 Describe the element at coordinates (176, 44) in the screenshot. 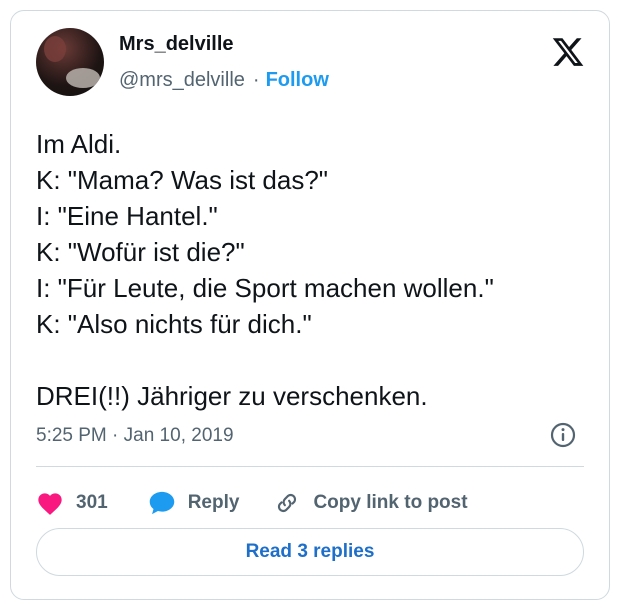

I see `author-display-name: Mrs_delville` at that location.